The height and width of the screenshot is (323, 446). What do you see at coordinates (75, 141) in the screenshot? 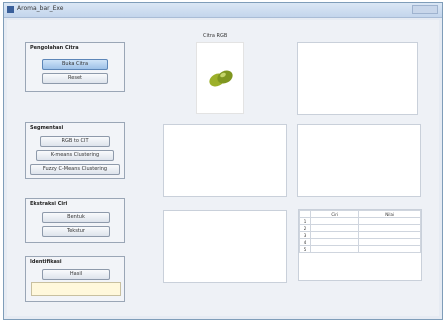
I see `rgb-convert-button: RGB to CIT` at bounding box center [75, 141].